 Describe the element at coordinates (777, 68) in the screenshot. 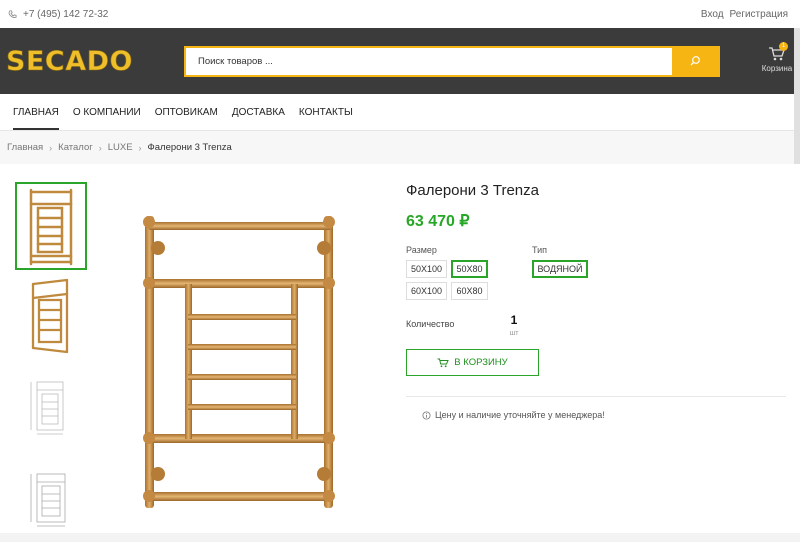

I see `cart-label: Корзина` at that location.